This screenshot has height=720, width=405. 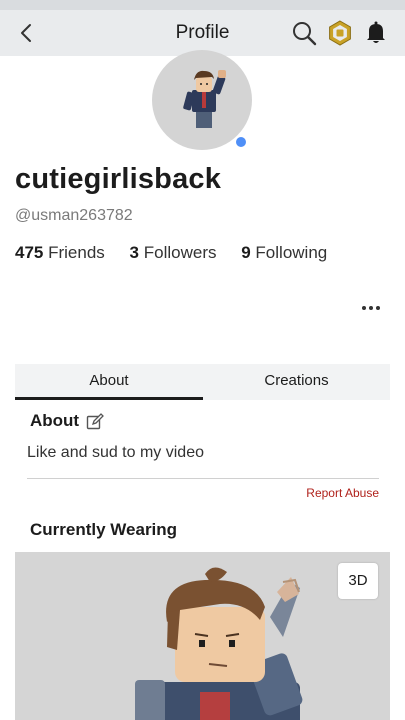 I want to click on display-name: cutiegirlisback, so click(x=118, y=179).